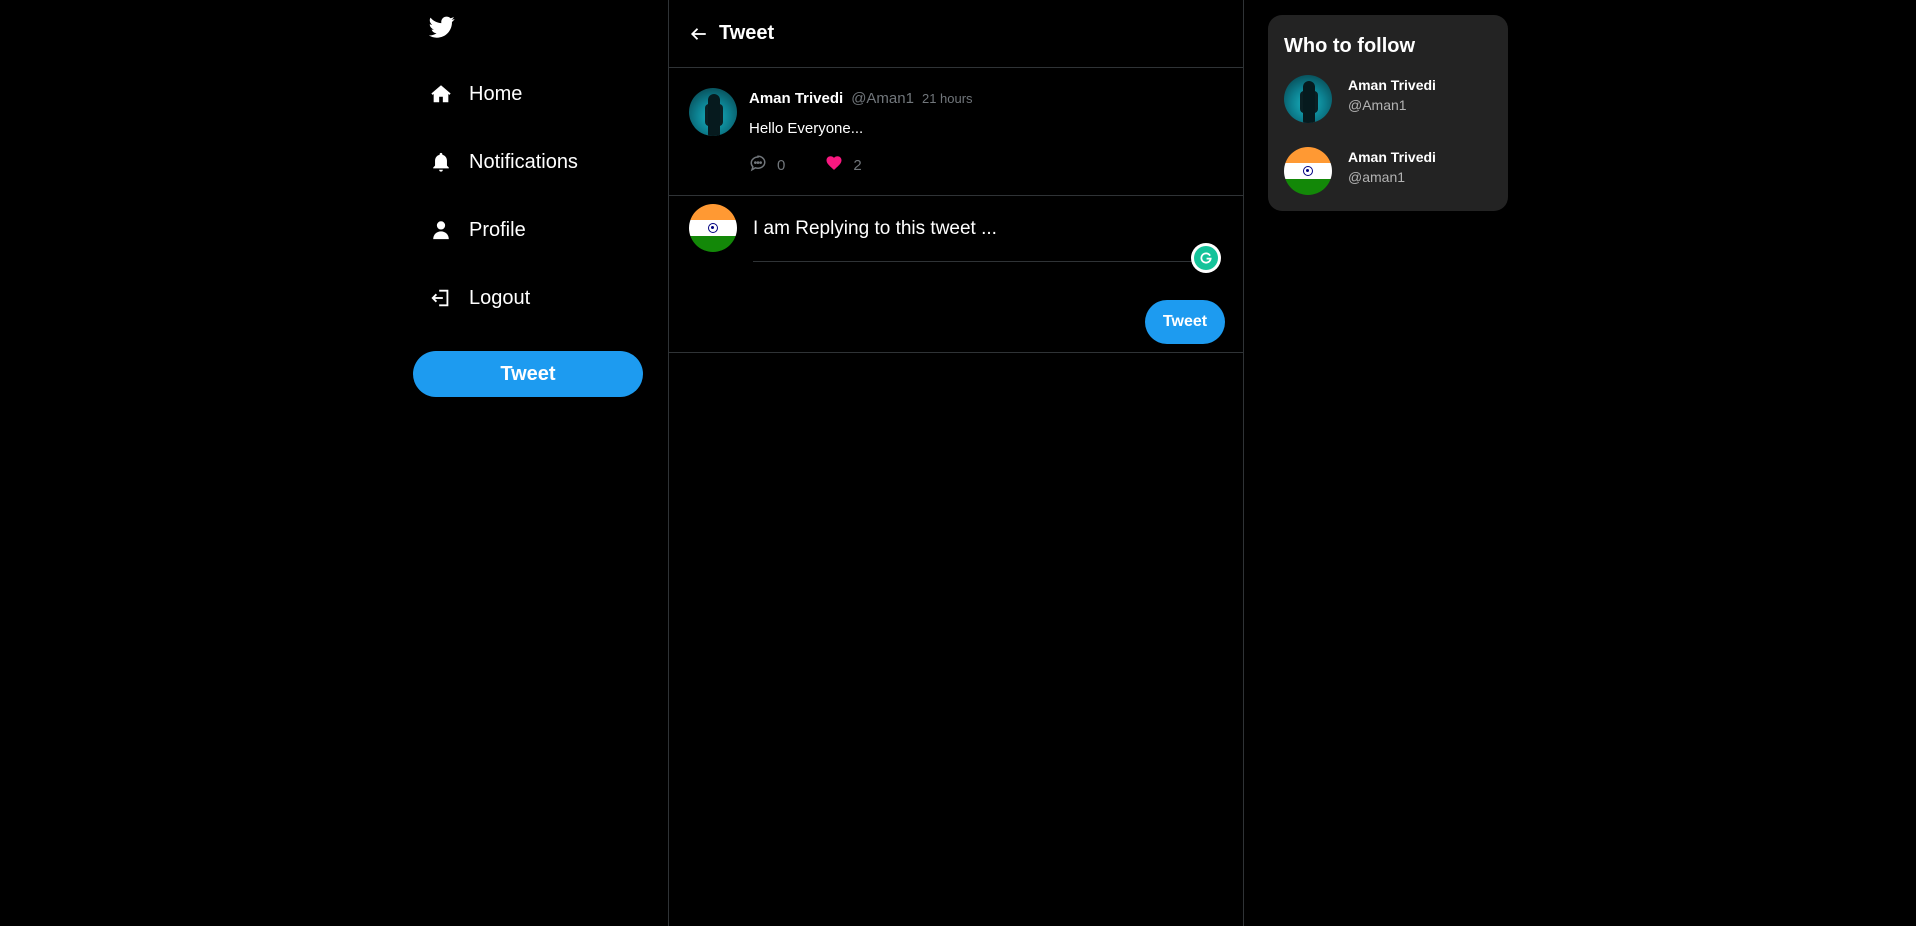 This screenshot has height=926, width=1916. What do you see at coordinates (441, 94) in the screenshot?
I see `home-icon` at bounding box center [441, 94].